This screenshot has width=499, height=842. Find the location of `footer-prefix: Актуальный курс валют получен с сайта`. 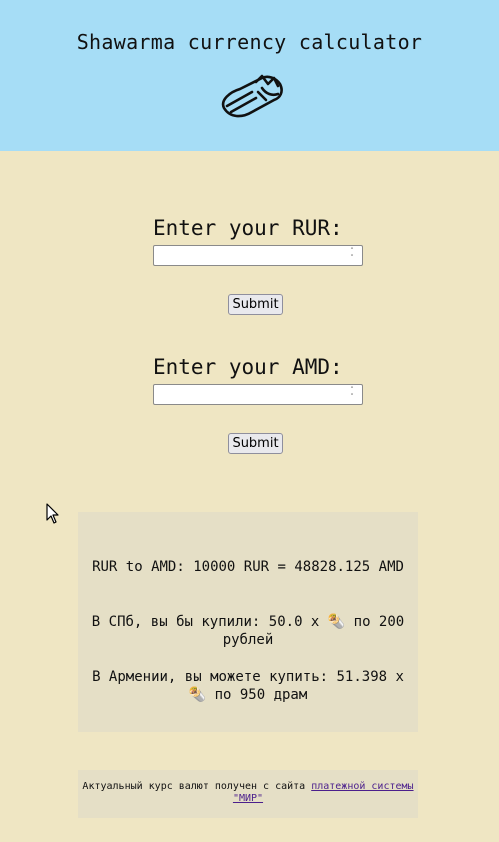

footer-prefix: Актуальный курс валют получен с сайта is located at coordinates (197, 786).